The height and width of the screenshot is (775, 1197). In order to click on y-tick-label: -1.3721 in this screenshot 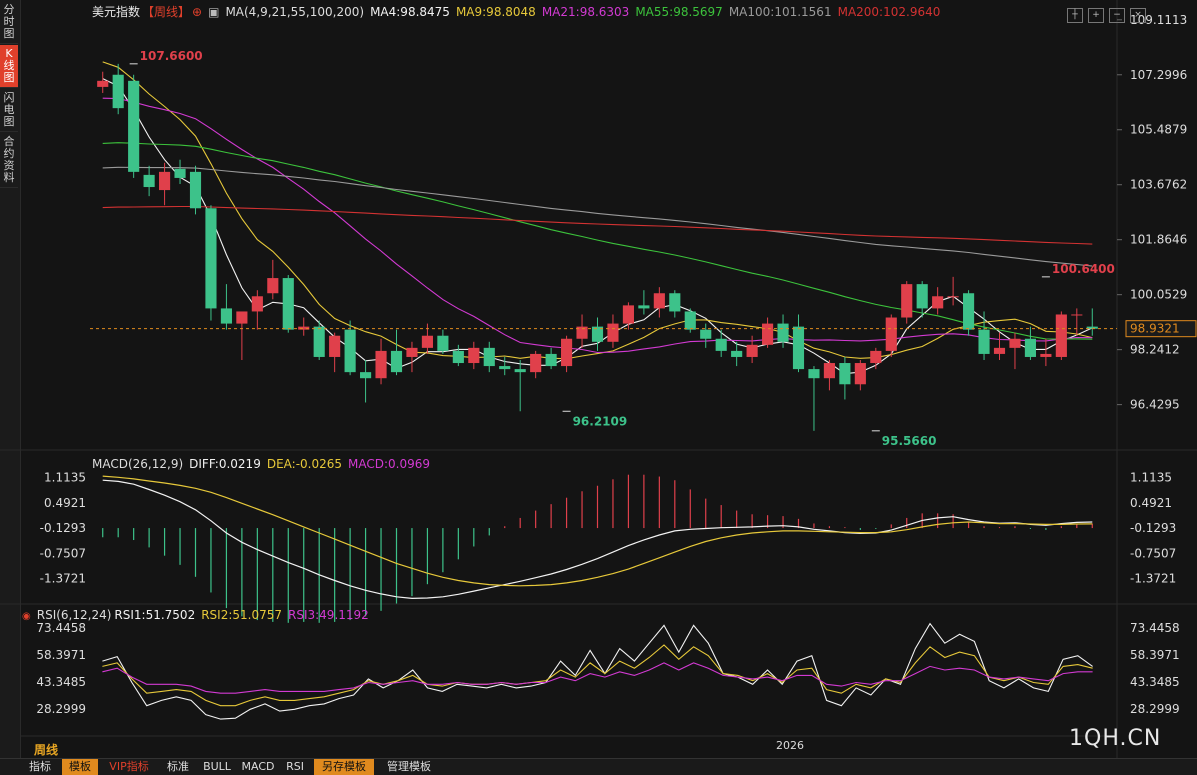, I will do `click(63, 579)`.